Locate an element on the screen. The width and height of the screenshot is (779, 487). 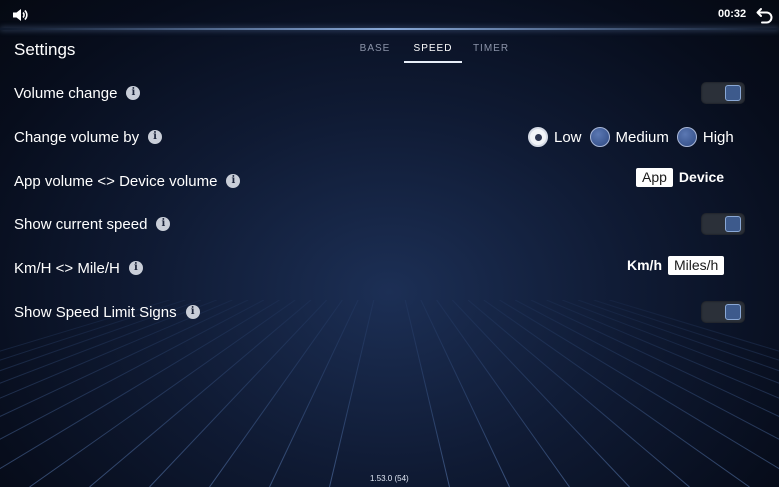
radio-medium: Medium is located at coordinates (629, 137).